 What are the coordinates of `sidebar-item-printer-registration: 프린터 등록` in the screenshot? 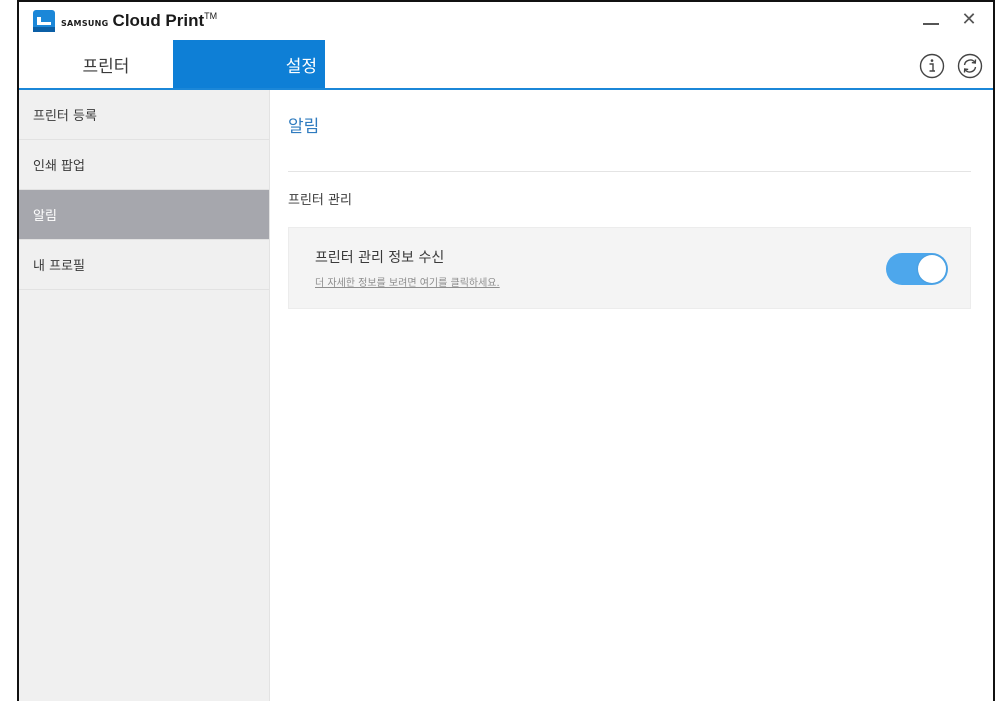 It's located at (144, 115).